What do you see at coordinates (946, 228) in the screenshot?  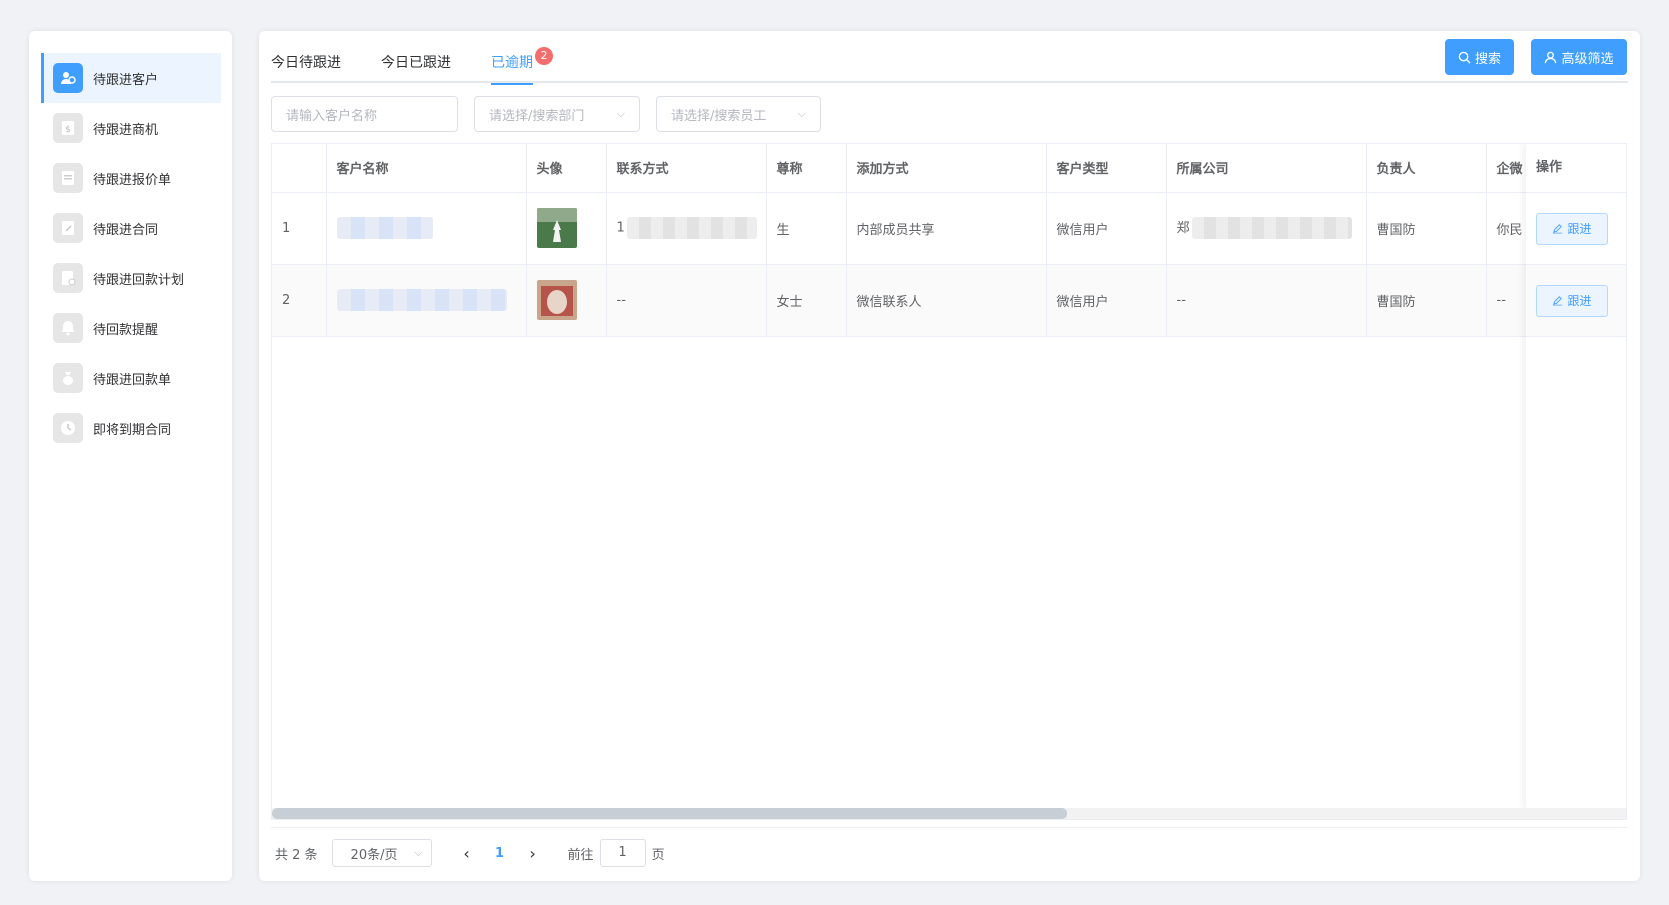 I see `add-method-cell: 内部成员共享` at bounding box center [946, 228].